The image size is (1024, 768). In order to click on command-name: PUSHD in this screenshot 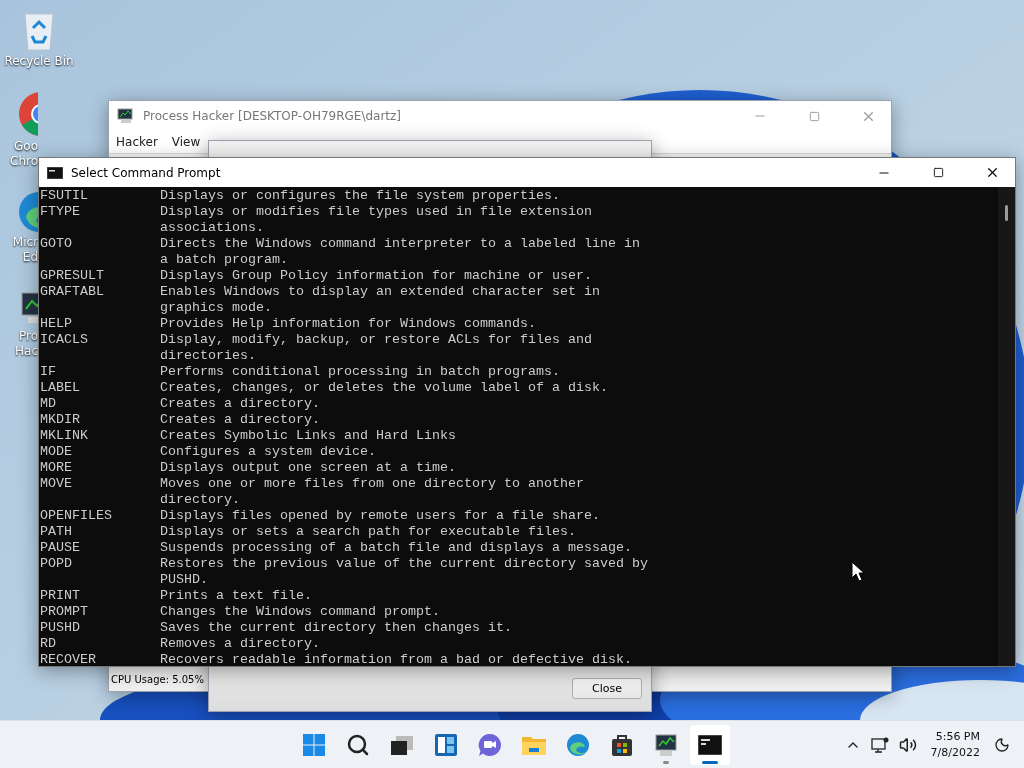, I will do `click(60, 628)`.